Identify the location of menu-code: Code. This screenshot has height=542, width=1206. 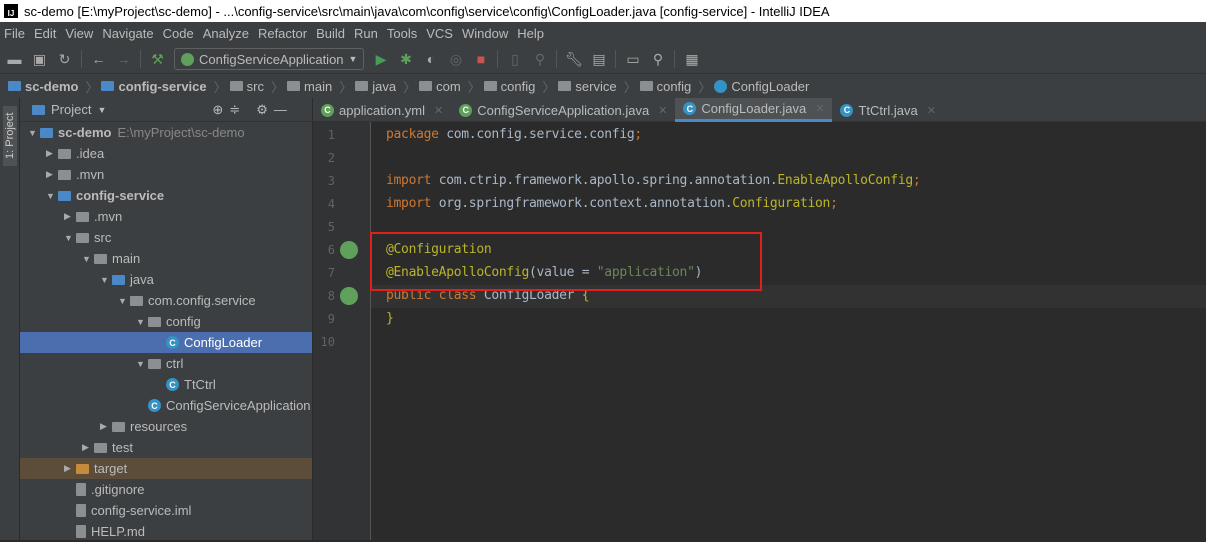
(178, 33).